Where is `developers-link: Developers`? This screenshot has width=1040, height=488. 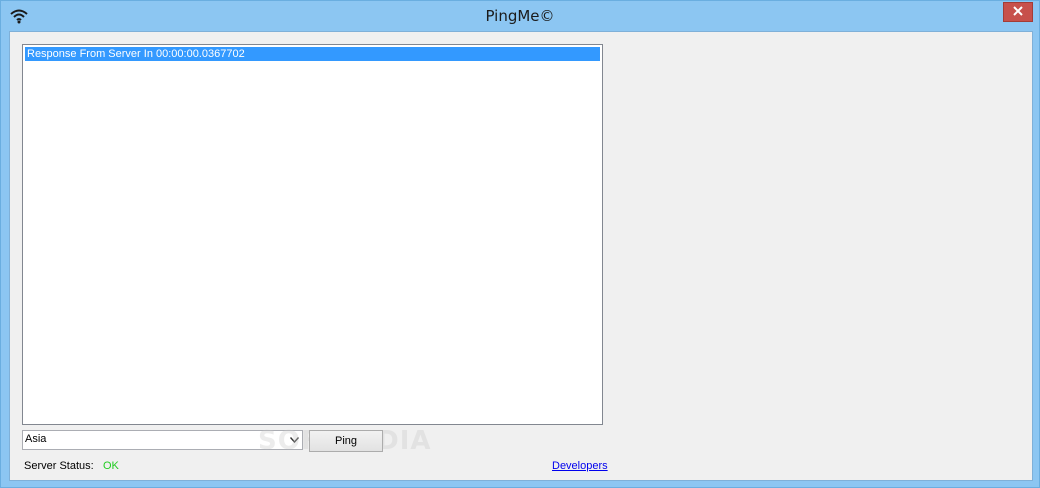
developers-link: Developers is located at coordinates (580, 466).